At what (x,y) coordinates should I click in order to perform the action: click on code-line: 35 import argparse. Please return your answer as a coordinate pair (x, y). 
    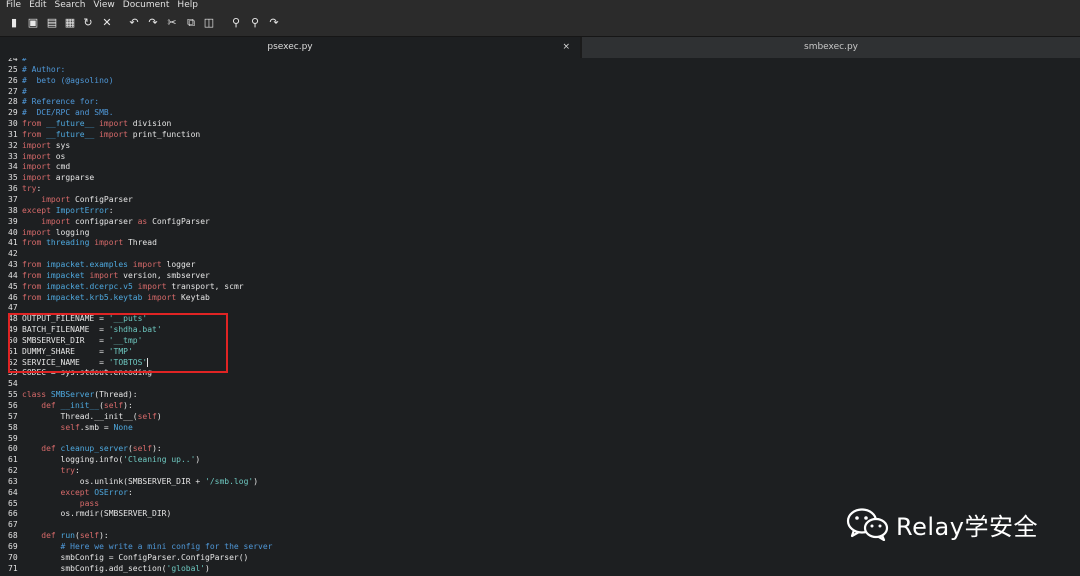
    Looking at the image, I should click on (140, 178).